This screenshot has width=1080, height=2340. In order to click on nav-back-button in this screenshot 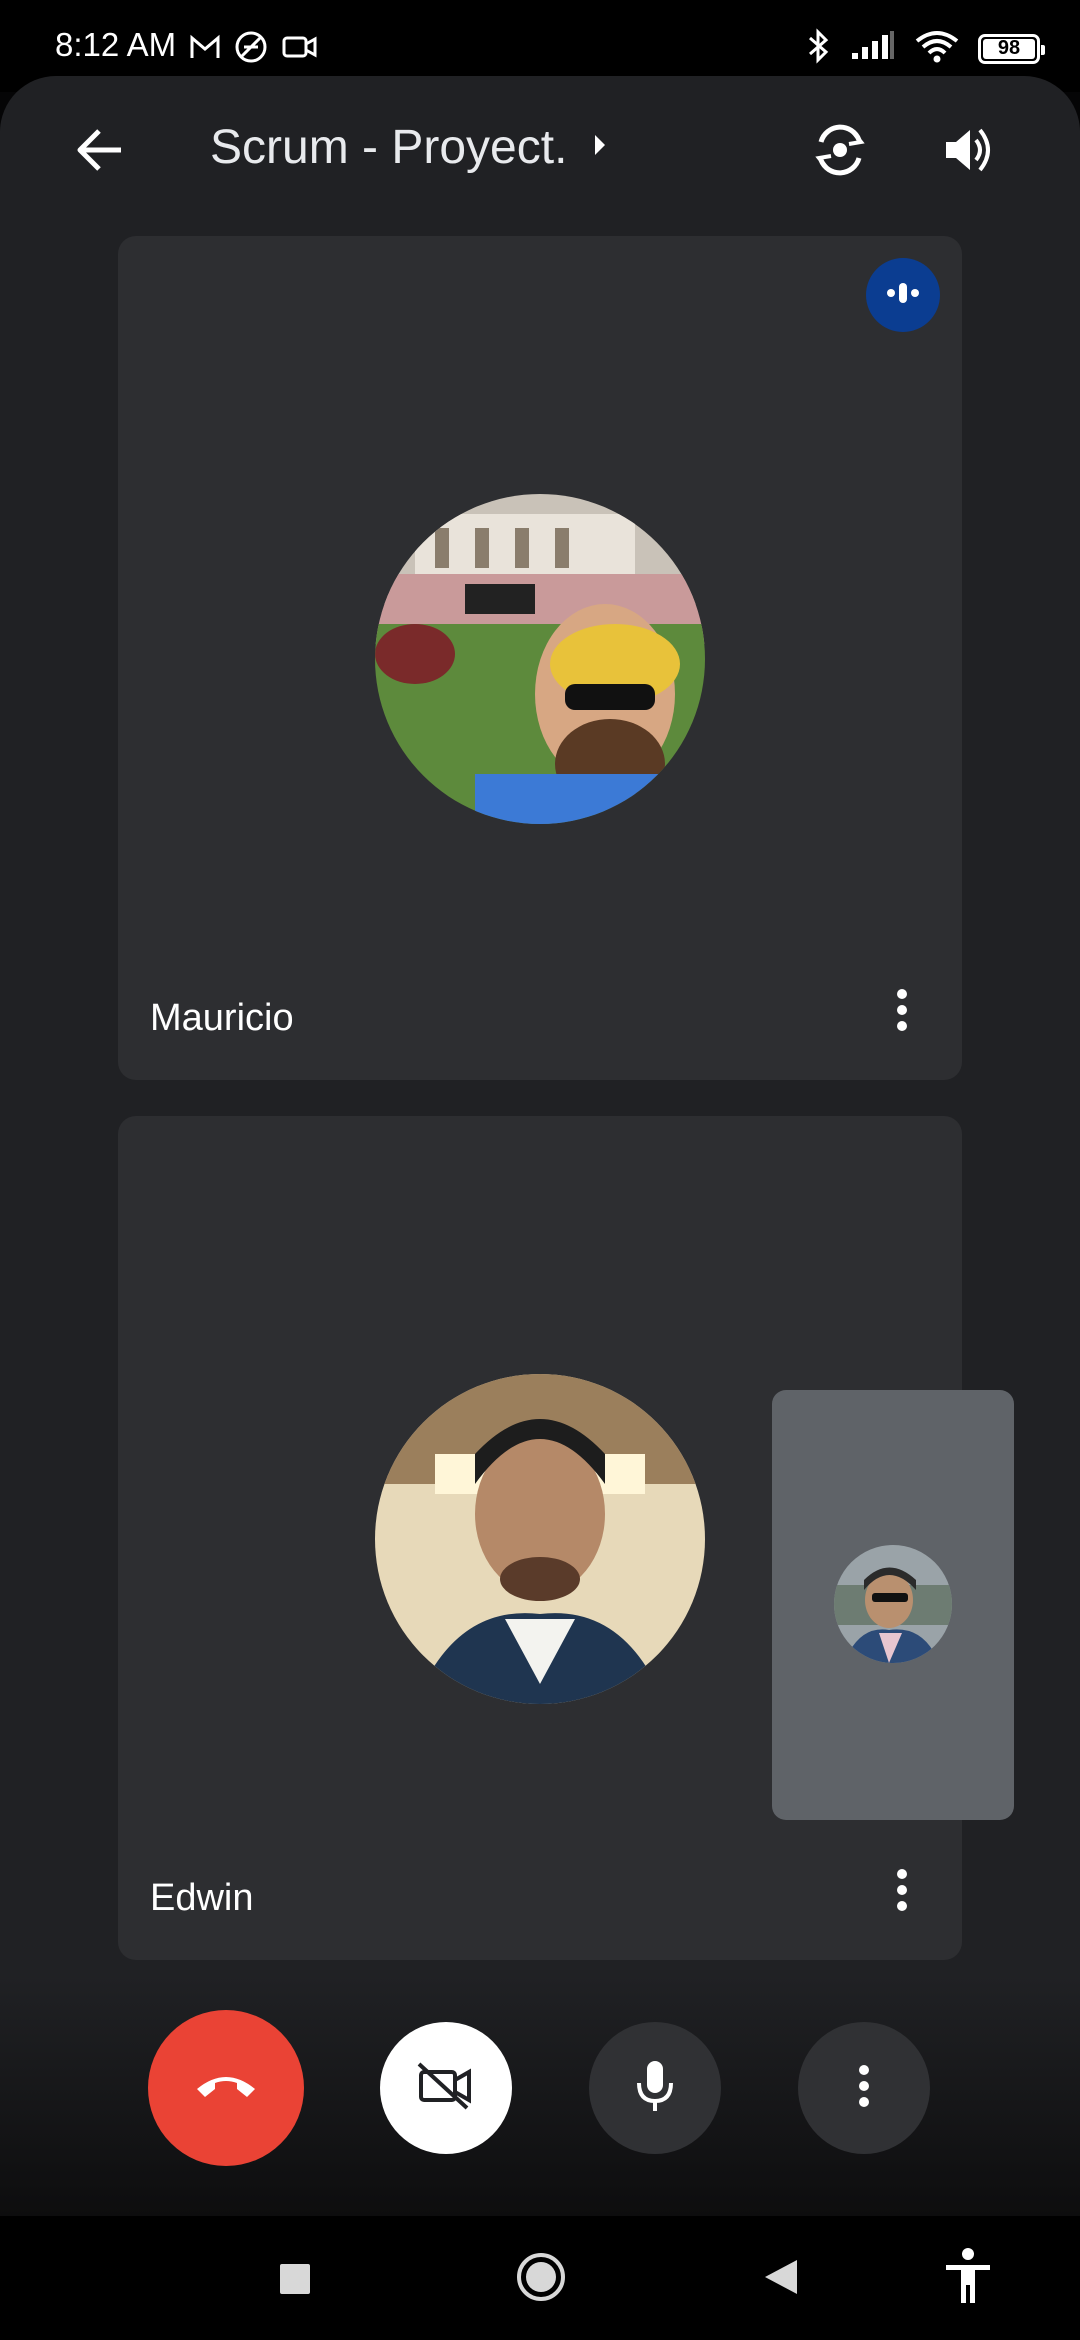, I will do `click(781, 2279)`.